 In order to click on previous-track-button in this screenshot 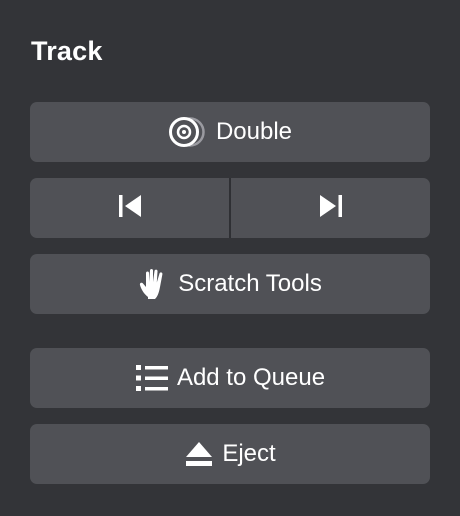, I will do `click(129, 208)`.